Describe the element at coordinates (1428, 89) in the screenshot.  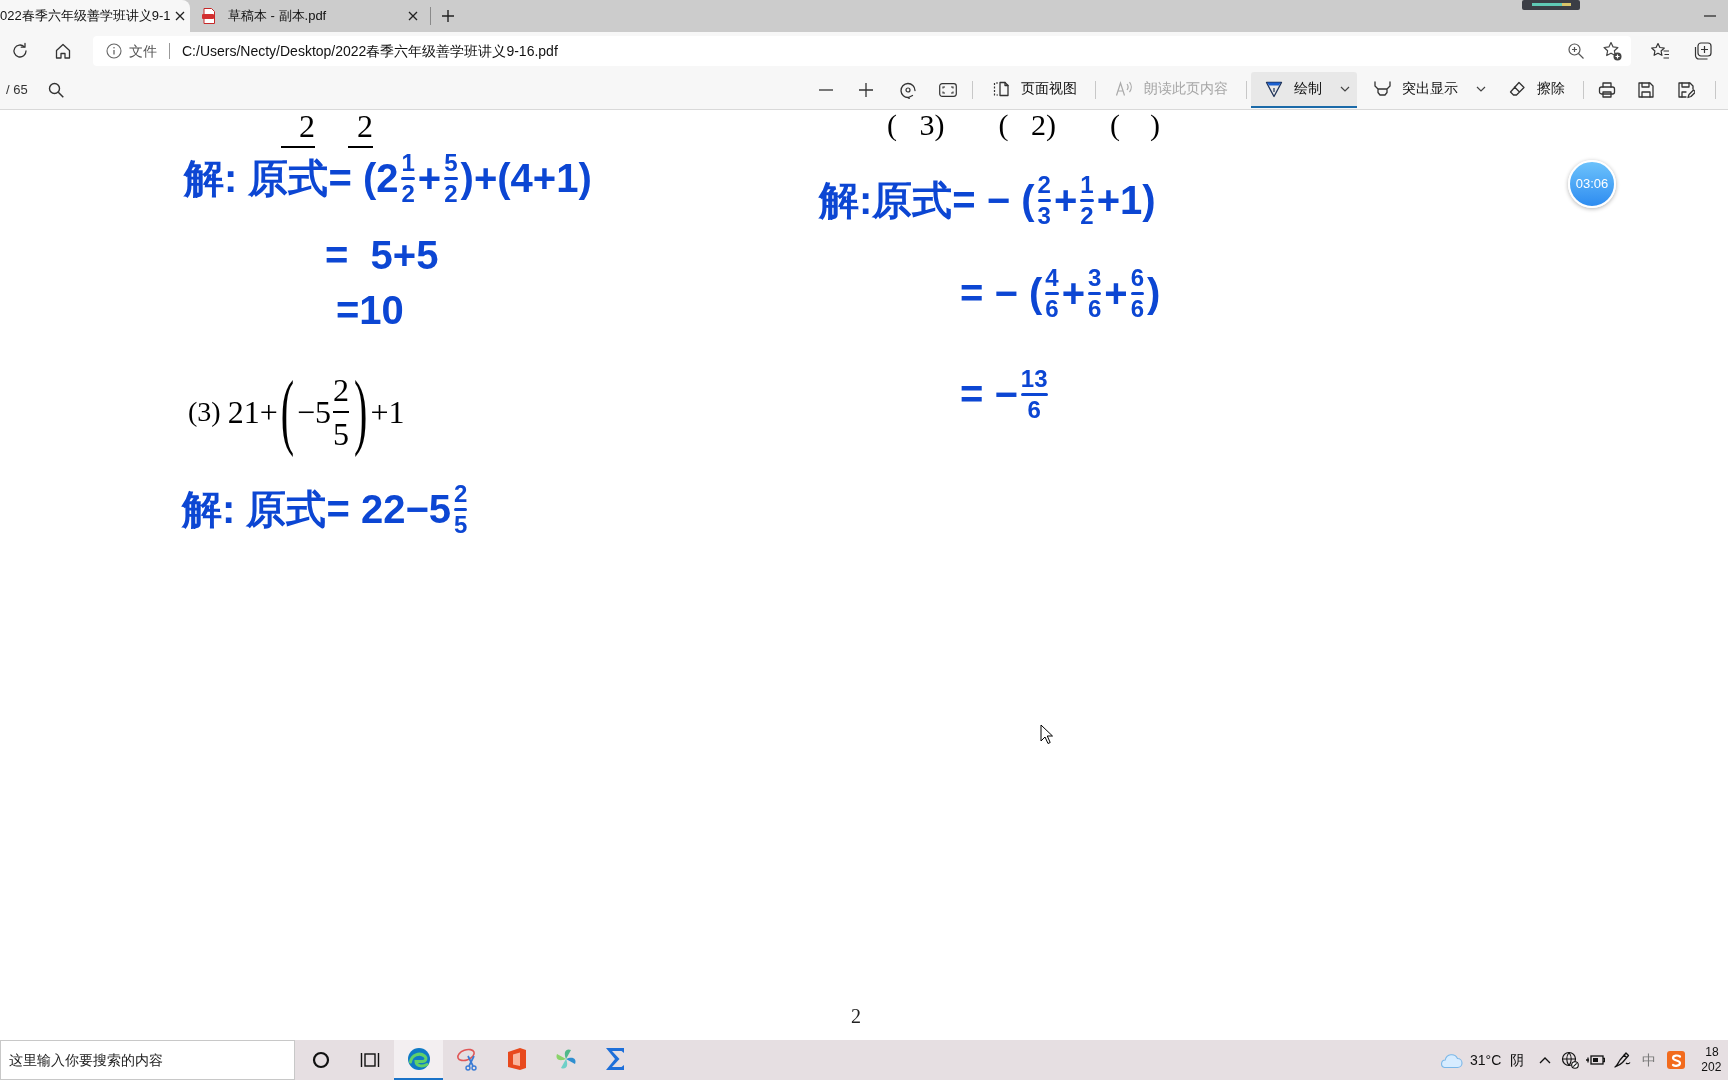
I see `highlight-button: 突出显示` at that location.